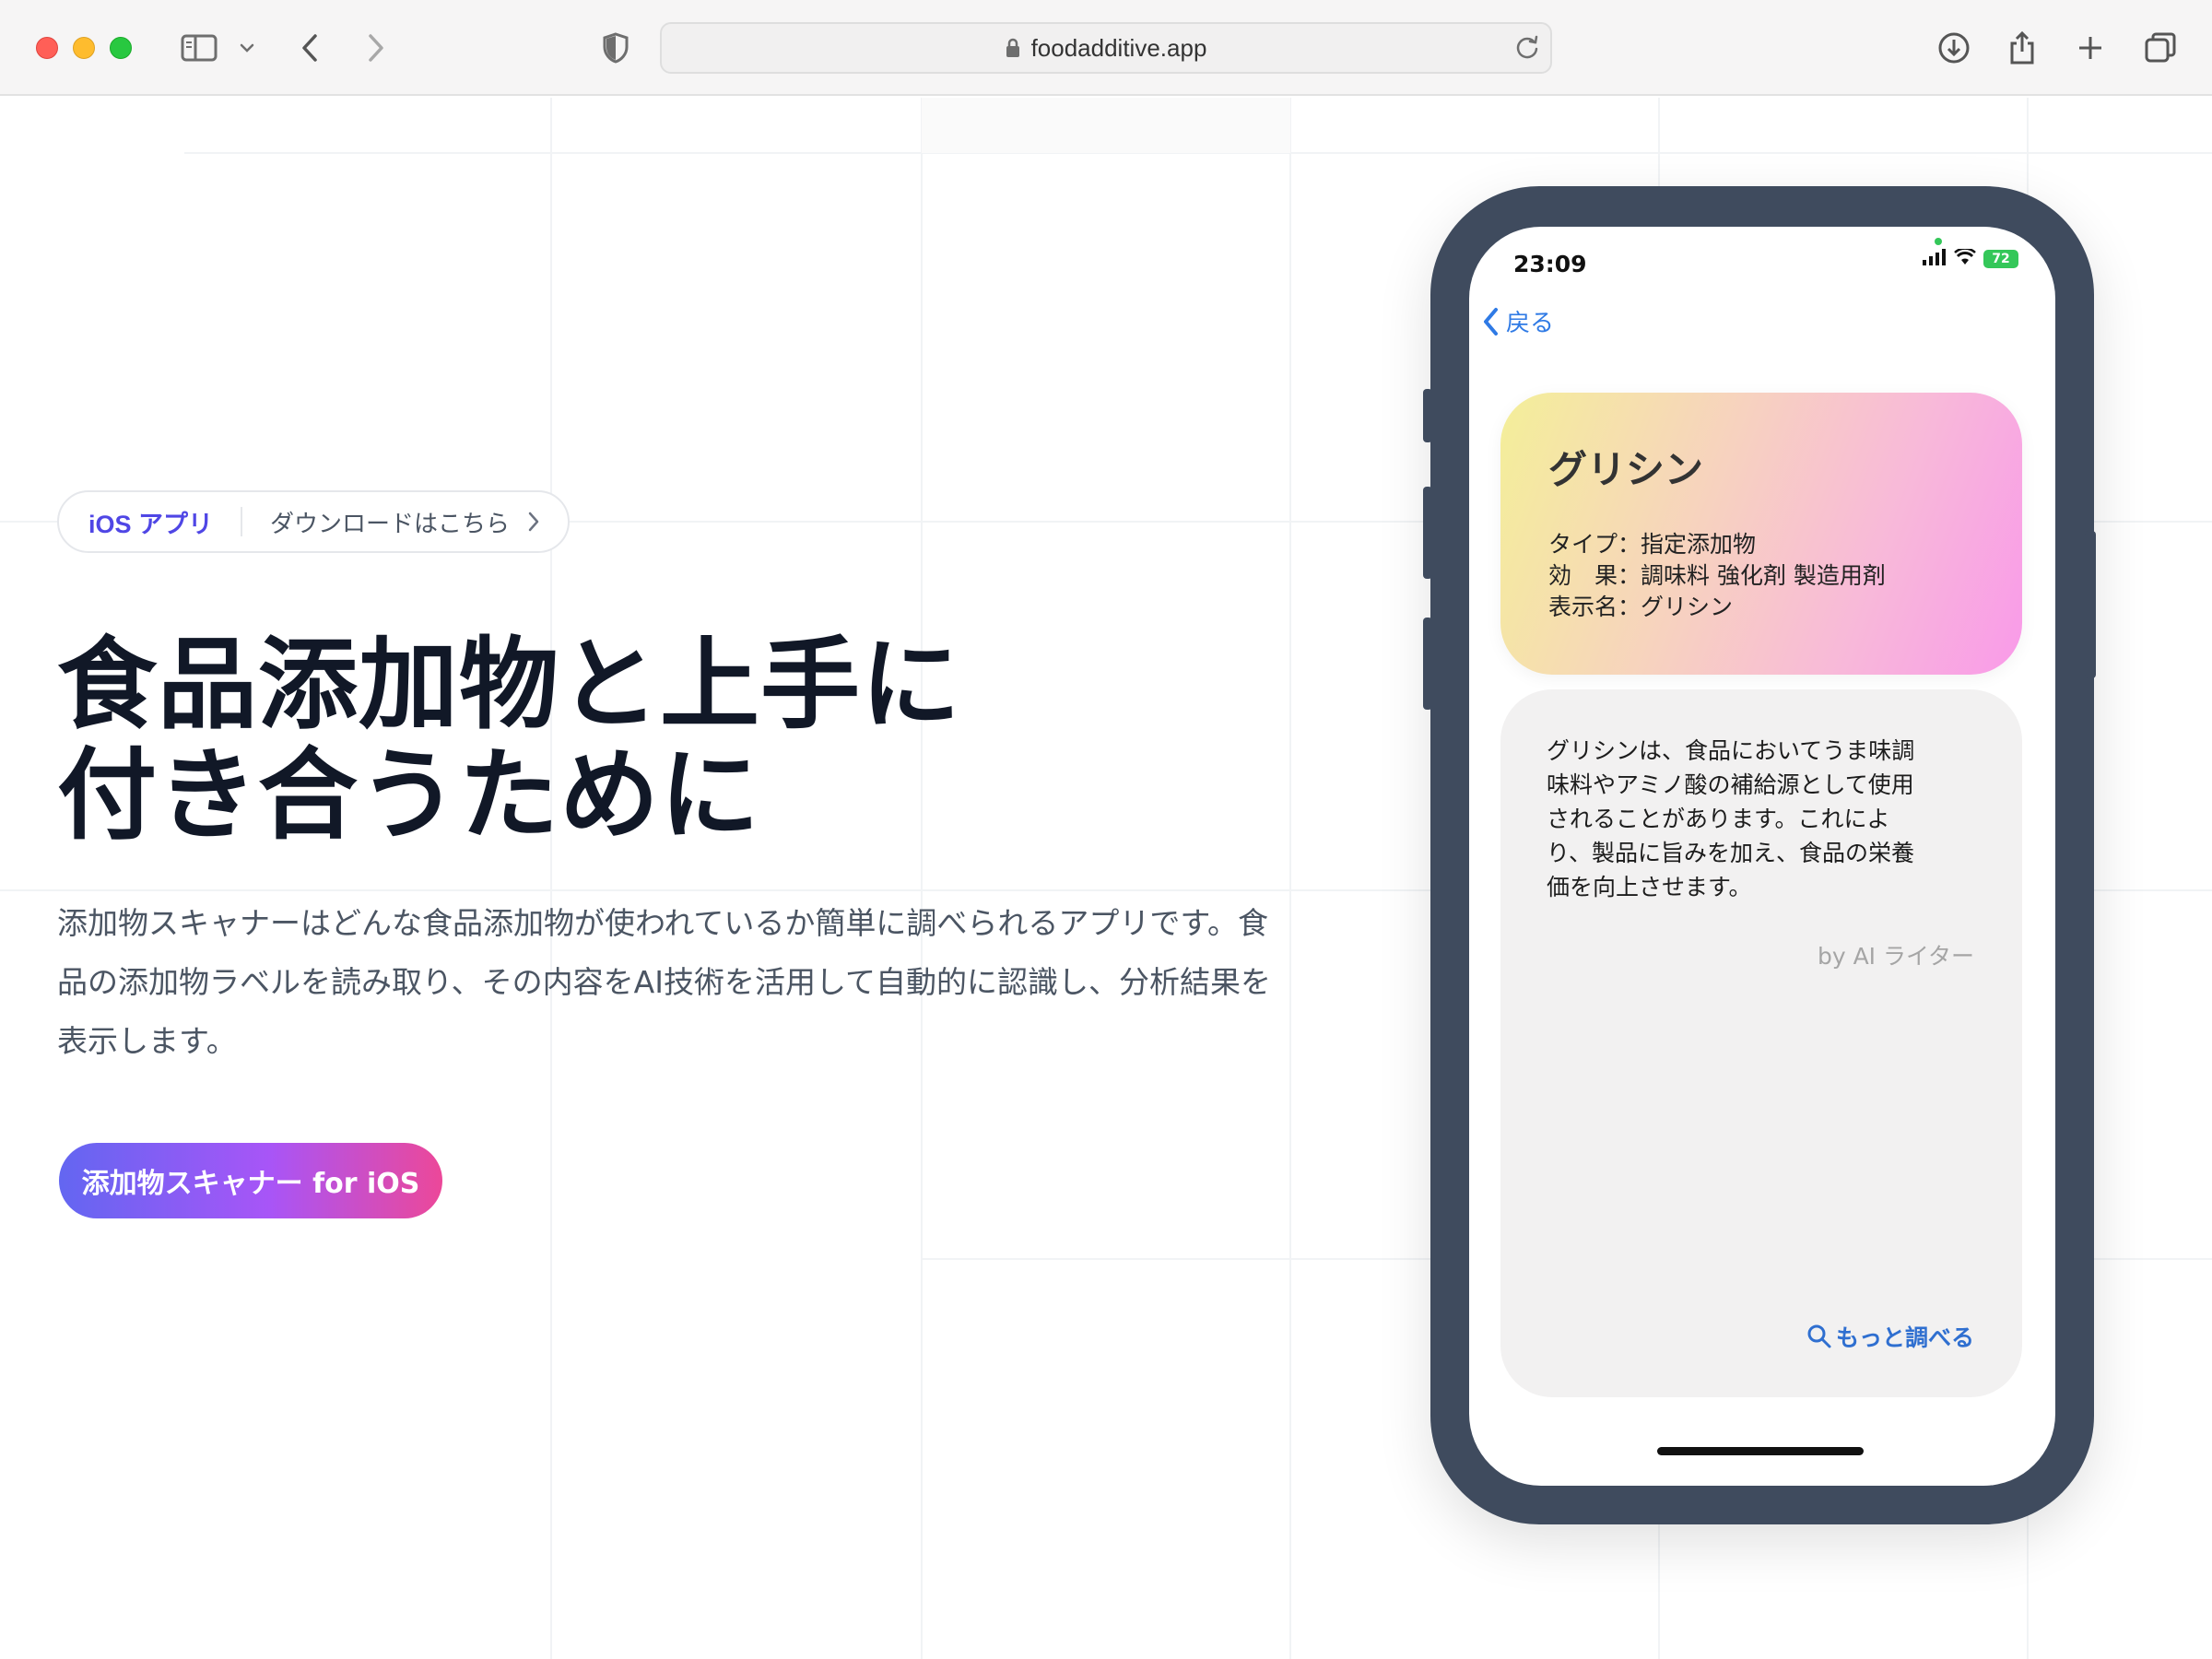 The width and height of the screenshot is (2212, 1659). I want to click on search-icon, so click(1819, 1336).